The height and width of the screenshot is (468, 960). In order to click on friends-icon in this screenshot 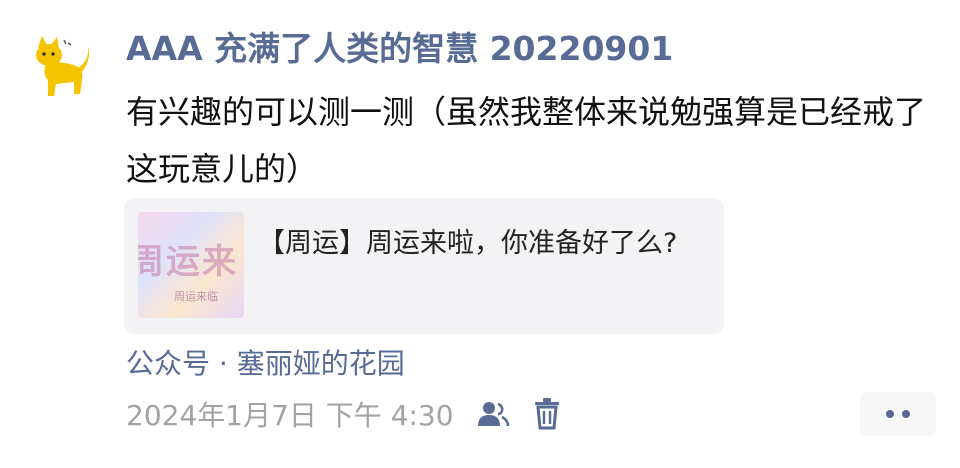, I will do `click(493, 414)`.